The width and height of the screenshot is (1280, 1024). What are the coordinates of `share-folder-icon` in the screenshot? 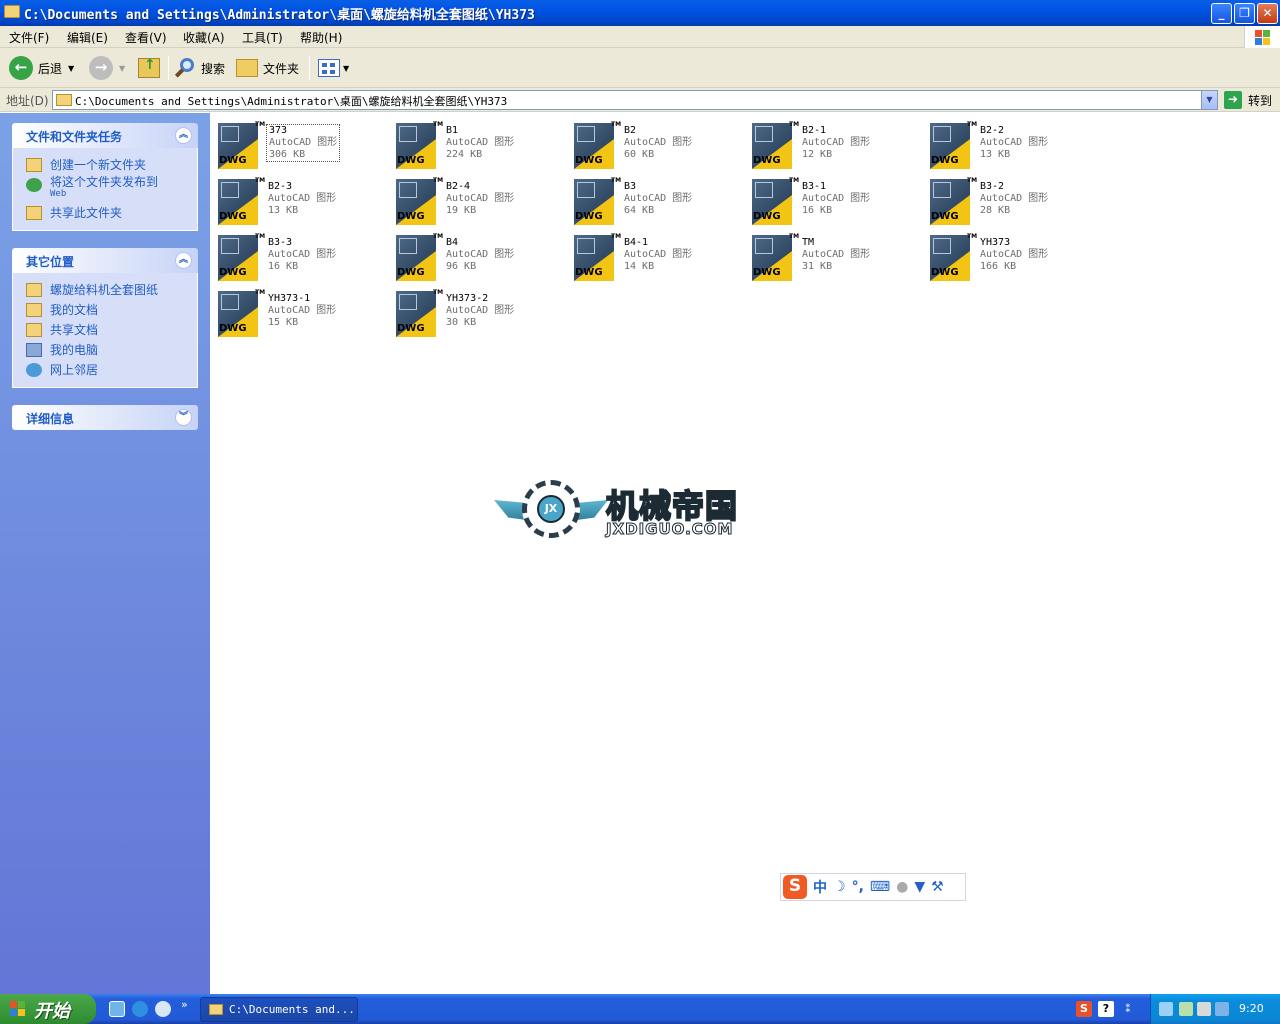 It's located at (34, 213).